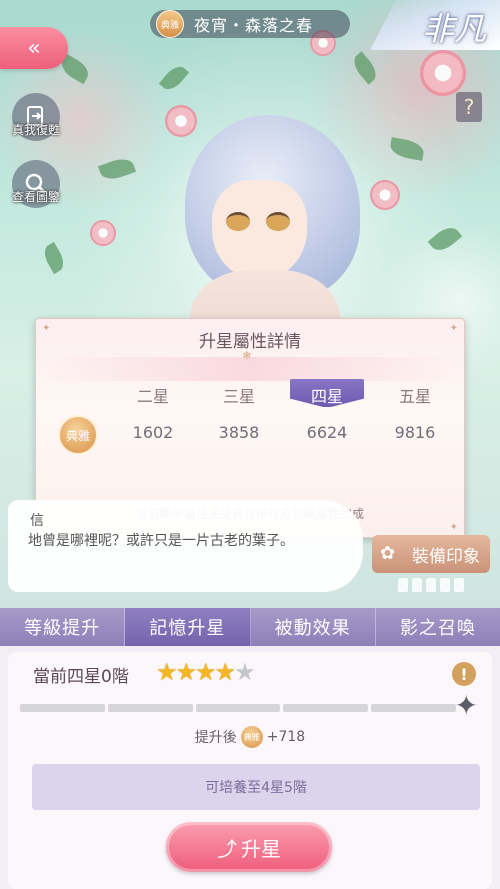 This screenshot has width=500, height=889. Describe the element at coordinates (238, 396) in the screenshot. I see `column-header: 三星` at that location.